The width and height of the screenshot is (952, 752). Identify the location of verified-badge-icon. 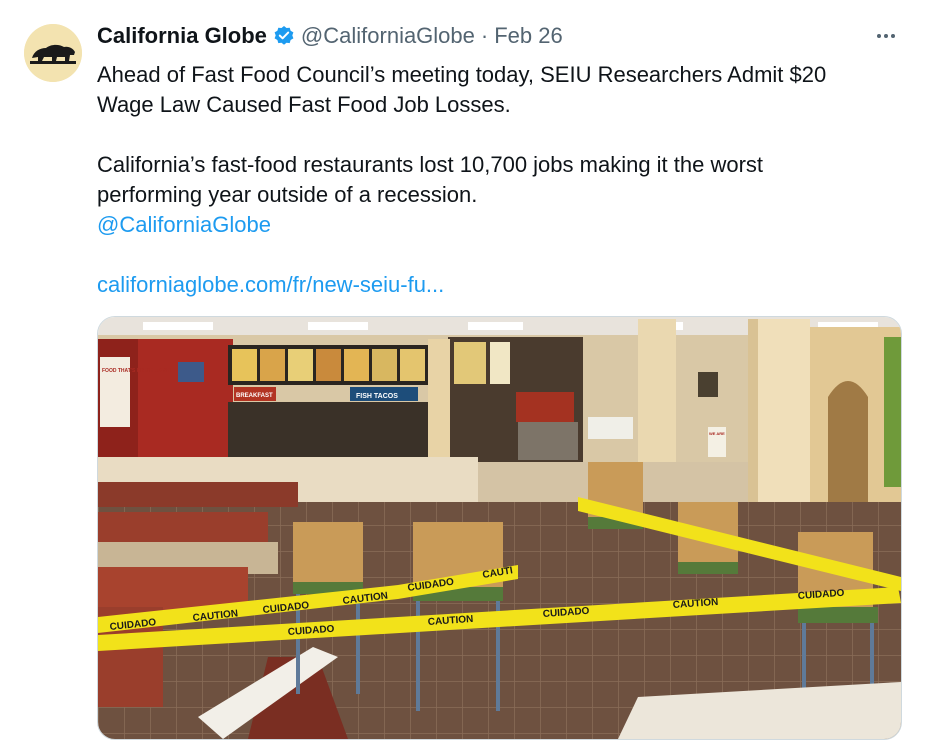
(284, 36).